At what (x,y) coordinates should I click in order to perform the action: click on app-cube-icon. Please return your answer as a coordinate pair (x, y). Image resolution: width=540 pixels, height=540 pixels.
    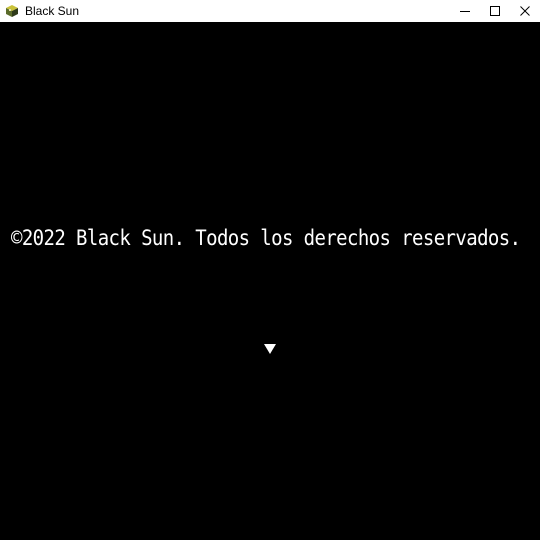
    Looking at the image, I should click on (12, 11).